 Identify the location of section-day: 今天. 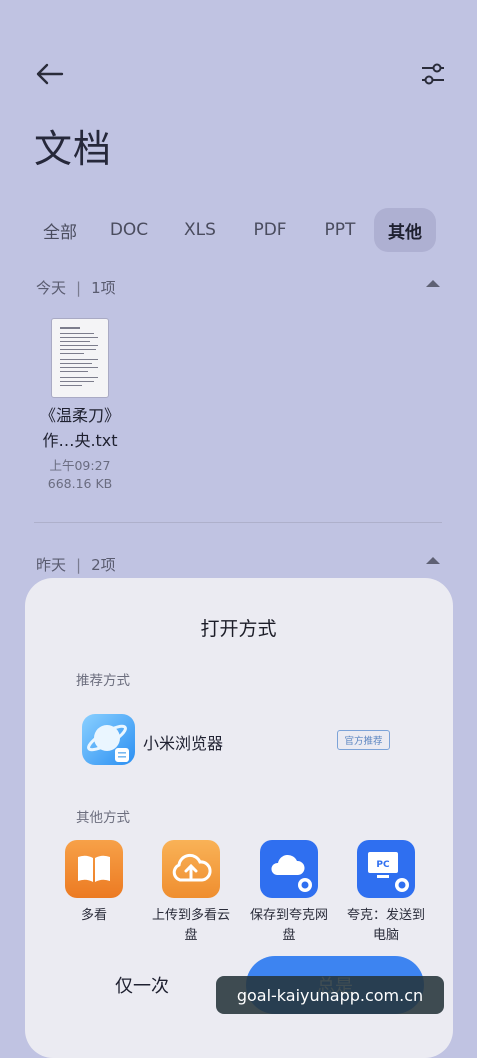
(51, 288).